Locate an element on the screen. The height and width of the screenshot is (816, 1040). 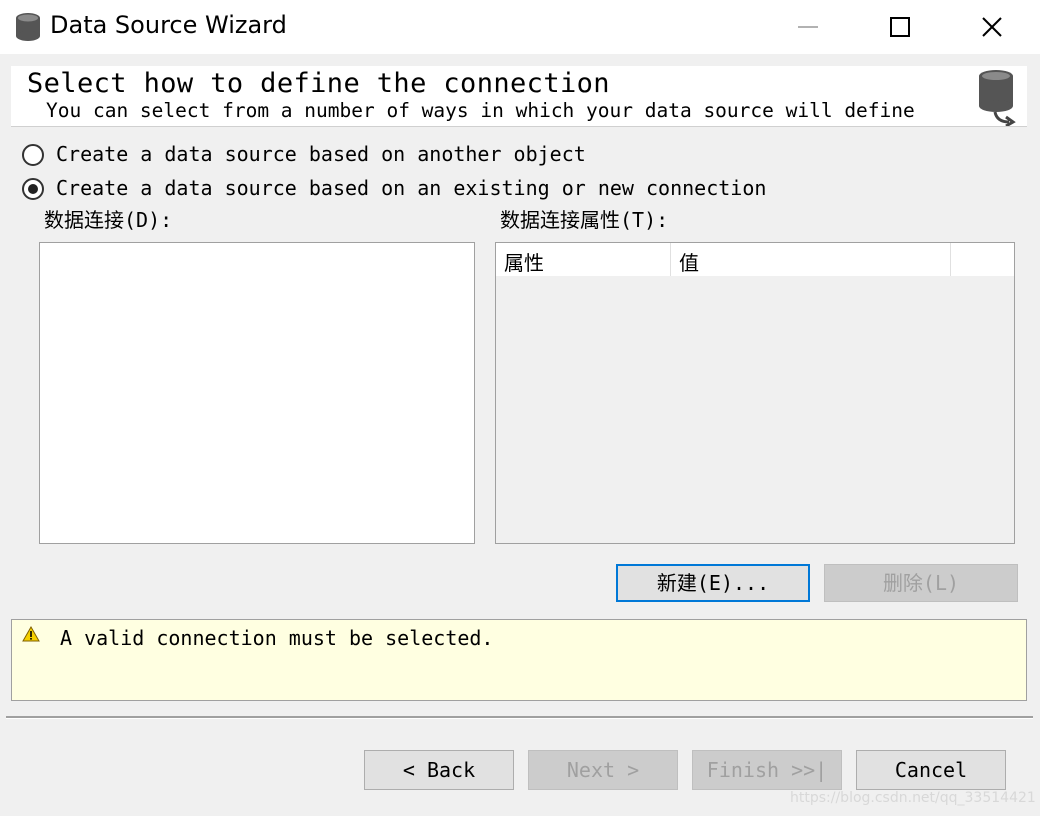
window-title: Data Source Wizard is located at coordinates (168, 25).